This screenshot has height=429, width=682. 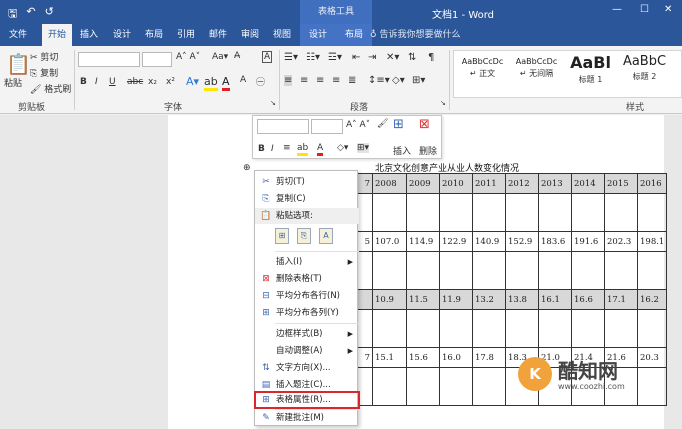 I want to click on delete-table-icon: ⊠, so click(x=424, y=124).